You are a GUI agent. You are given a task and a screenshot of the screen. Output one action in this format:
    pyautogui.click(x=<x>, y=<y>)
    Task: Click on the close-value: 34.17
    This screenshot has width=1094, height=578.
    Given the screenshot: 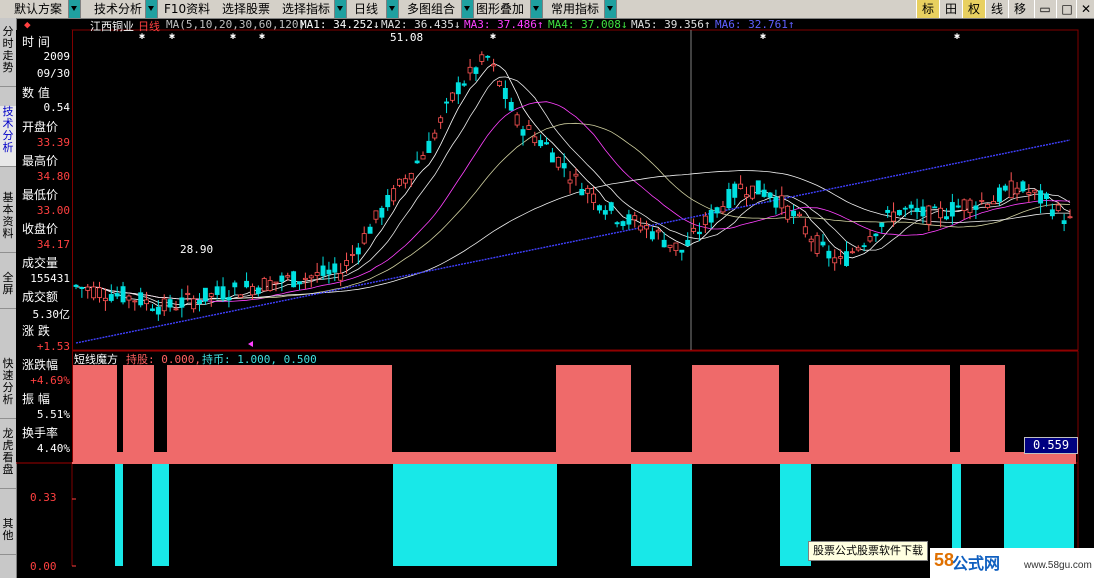 What is the action you would take?
    pyautogui.click(x=53, y=244)
    